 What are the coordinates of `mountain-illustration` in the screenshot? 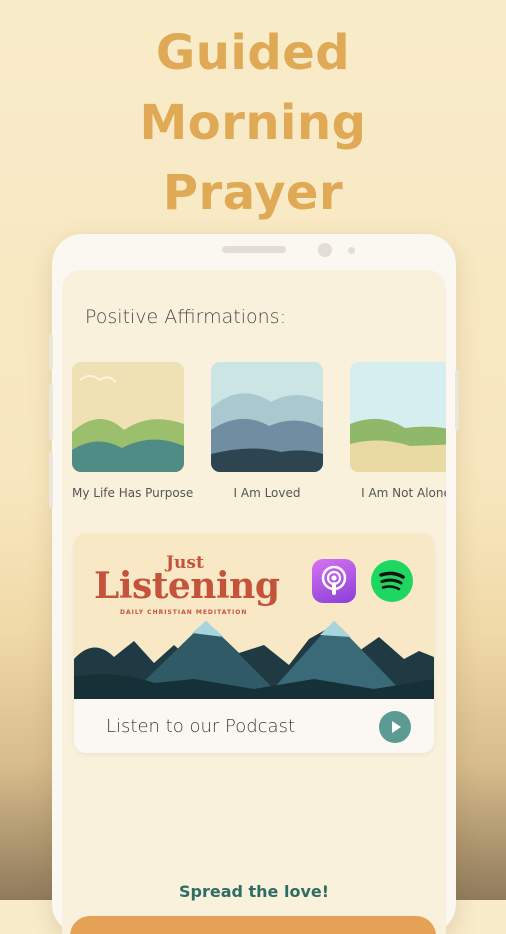 It's located at (254, 660).